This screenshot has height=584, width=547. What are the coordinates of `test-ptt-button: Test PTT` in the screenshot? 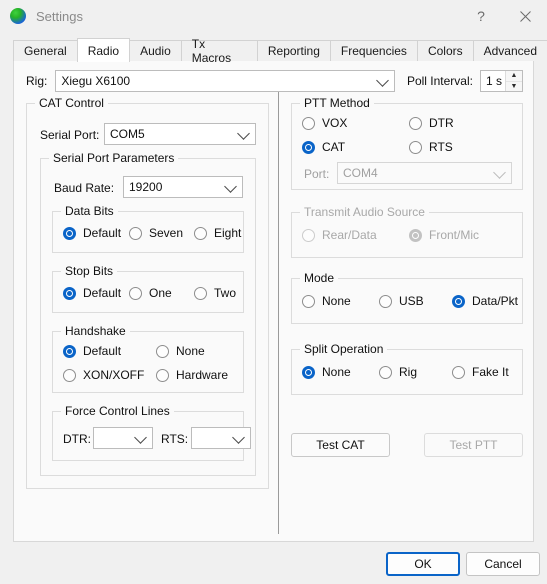 It's located at (473, 445).